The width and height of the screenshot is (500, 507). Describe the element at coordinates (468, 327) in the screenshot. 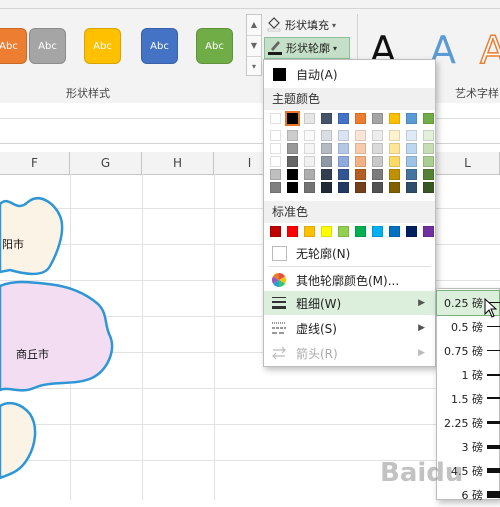

I see `weight-option: 0.5 磅` at that location.